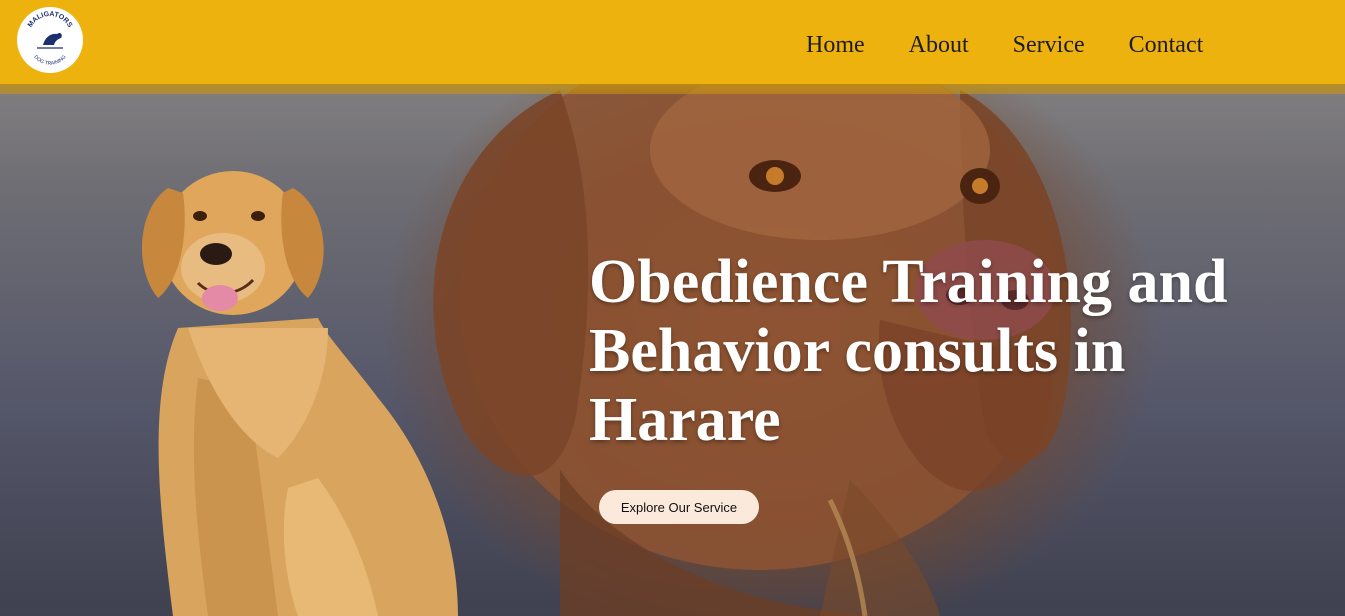 Image resolution: width=1345 pixels, height=616 pixels. Describe the element at coordinates (1049, 45) in the screenshot. I see `nav-link-service: Service` at that location.